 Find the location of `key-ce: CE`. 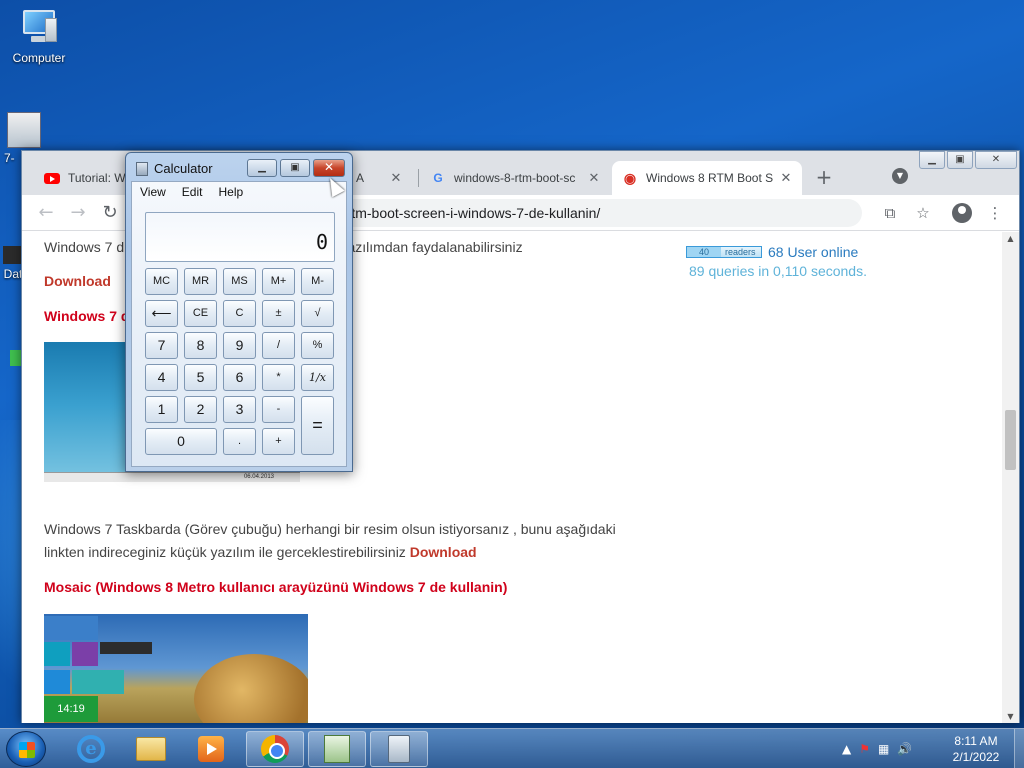

key-ce: CE is located at coordinates (200, 313).